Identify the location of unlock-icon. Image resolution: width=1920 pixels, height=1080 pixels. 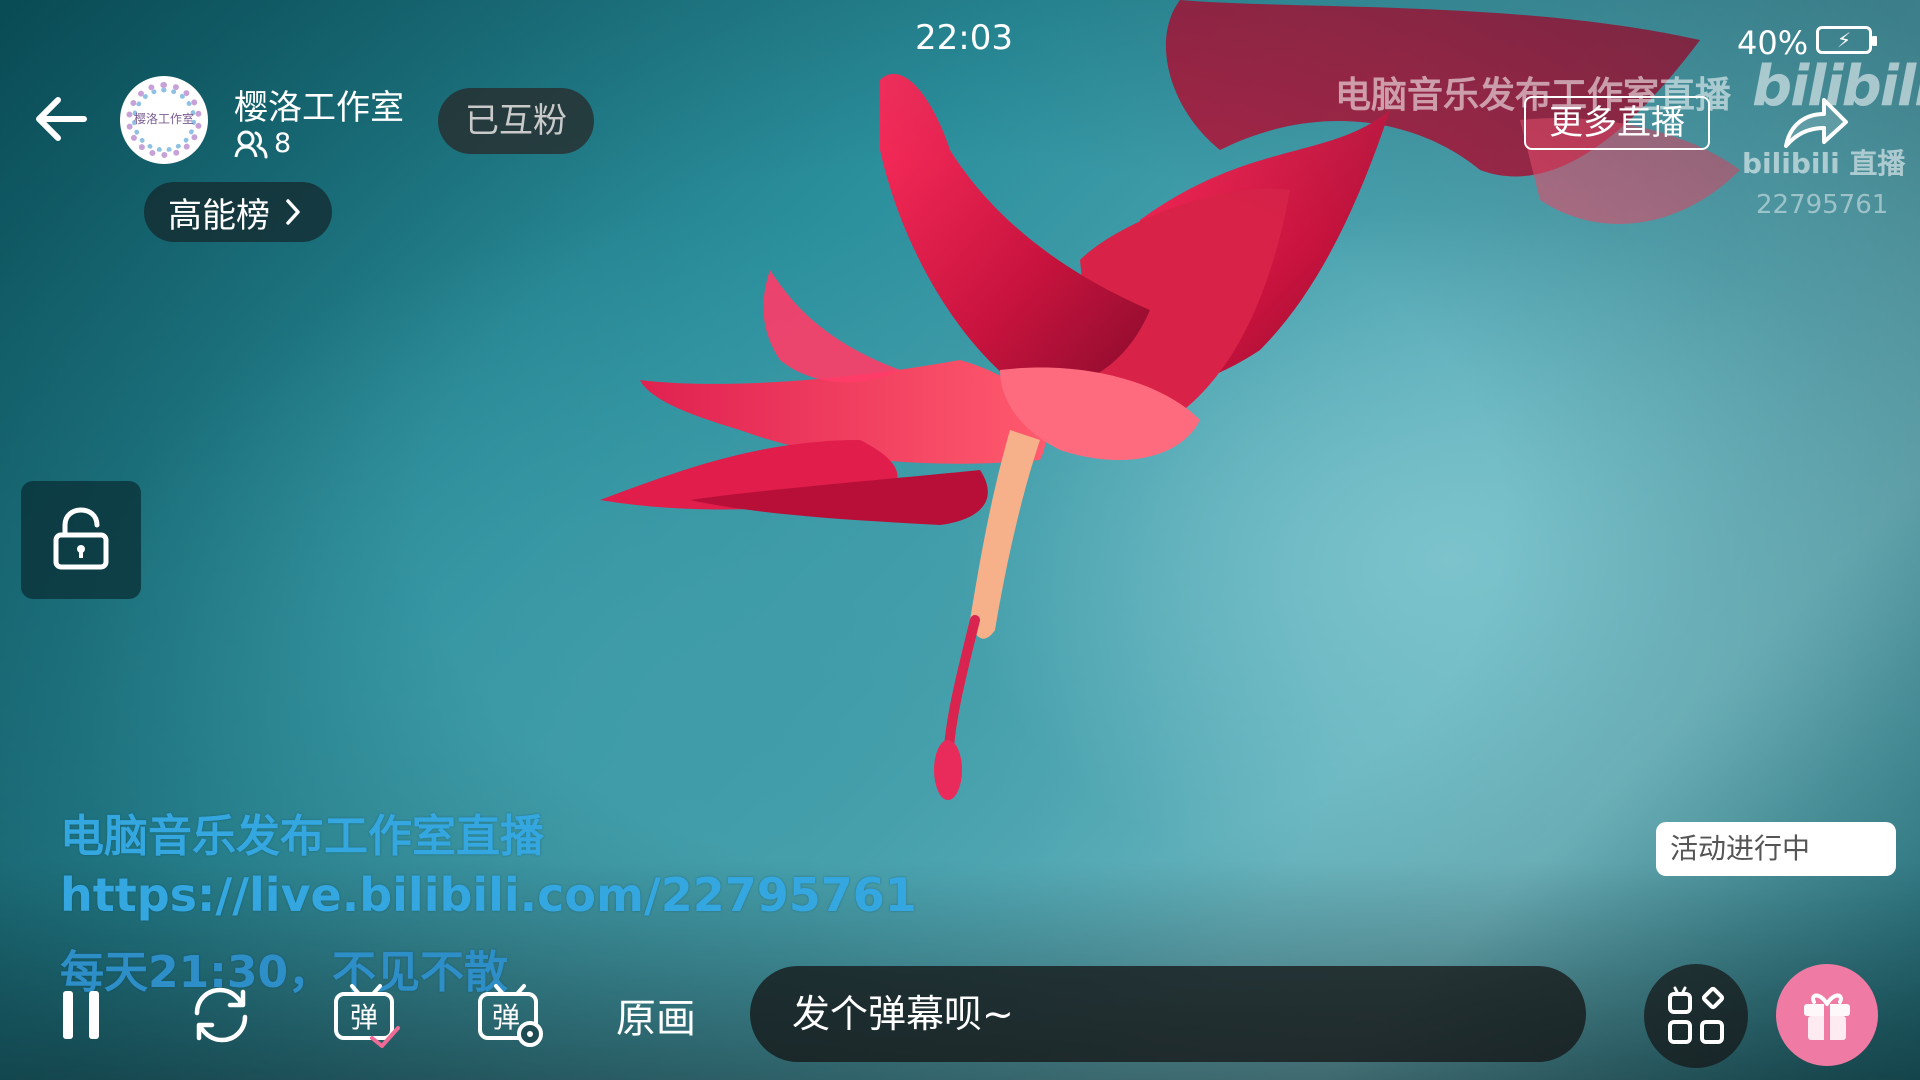
(81, 538).